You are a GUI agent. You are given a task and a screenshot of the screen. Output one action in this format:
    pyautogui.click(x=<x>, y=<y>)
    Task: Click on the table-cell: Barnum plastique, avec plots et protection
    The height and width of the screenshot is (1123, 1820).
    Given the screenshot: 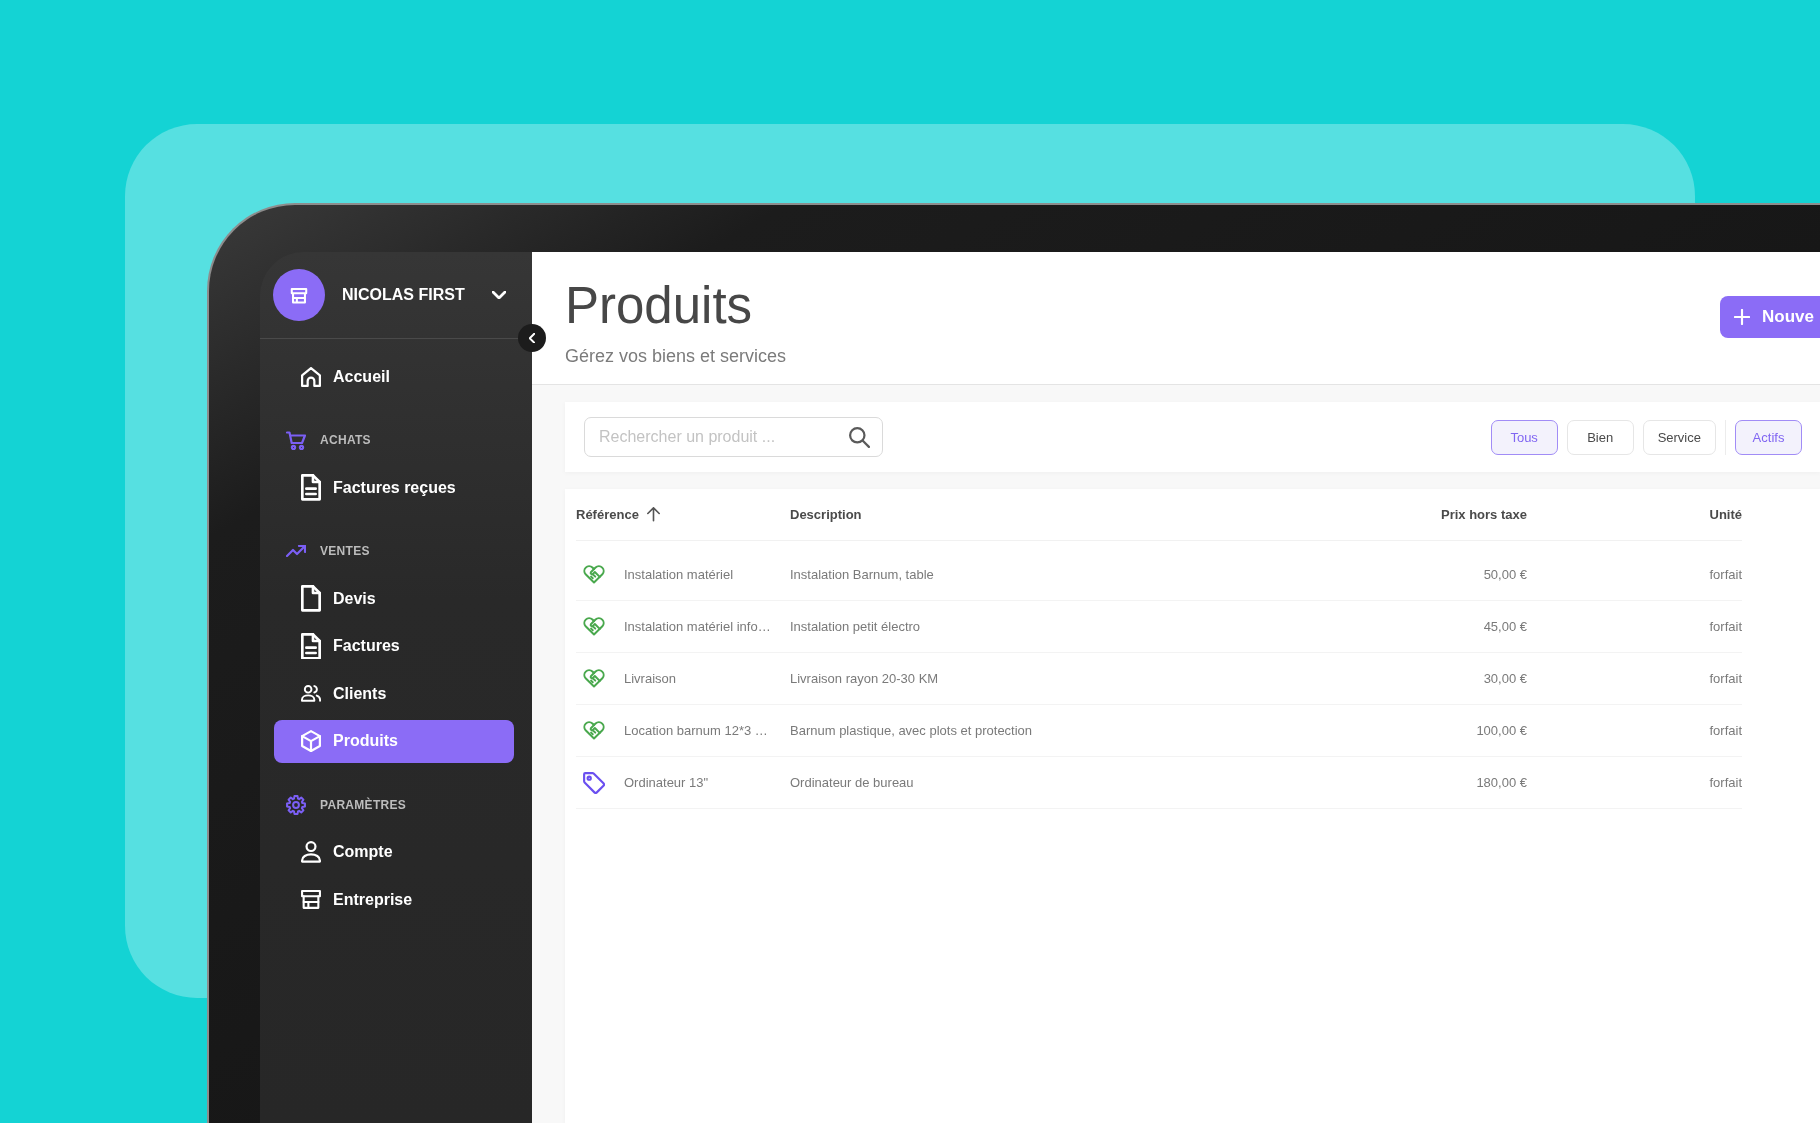 What is the action you would take?
    pyautogui.click(x=911, y=730)
    